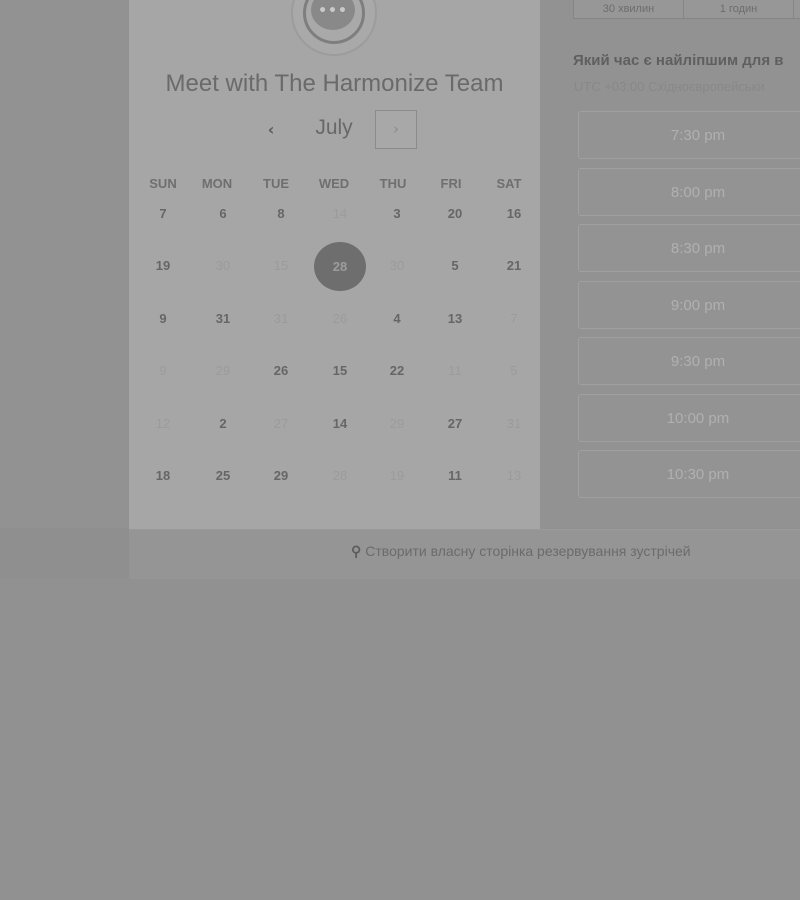 The height and width of the screenshot is (900, 800). I want to click on chat-bubble-icon: •••, so click(334, 28).